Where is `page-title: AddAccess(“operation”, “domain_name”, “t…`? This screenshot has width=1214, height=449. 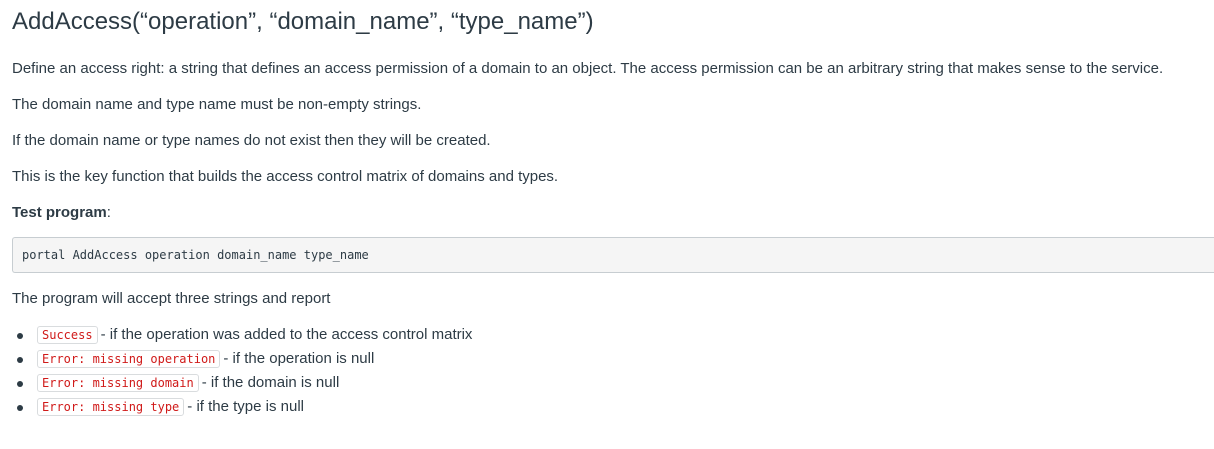
page-title: AddAccess(“operation”, “domain_name”, “t… is located at coordinates (303, 21).